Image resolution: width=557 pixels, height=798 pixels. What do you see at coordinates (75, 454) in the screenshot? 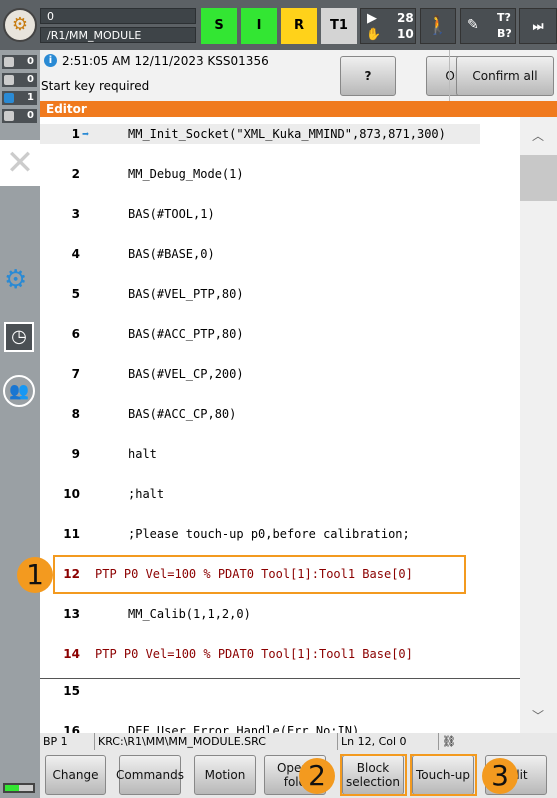
I see `line-number: 9` at bounding box center [75, 454].